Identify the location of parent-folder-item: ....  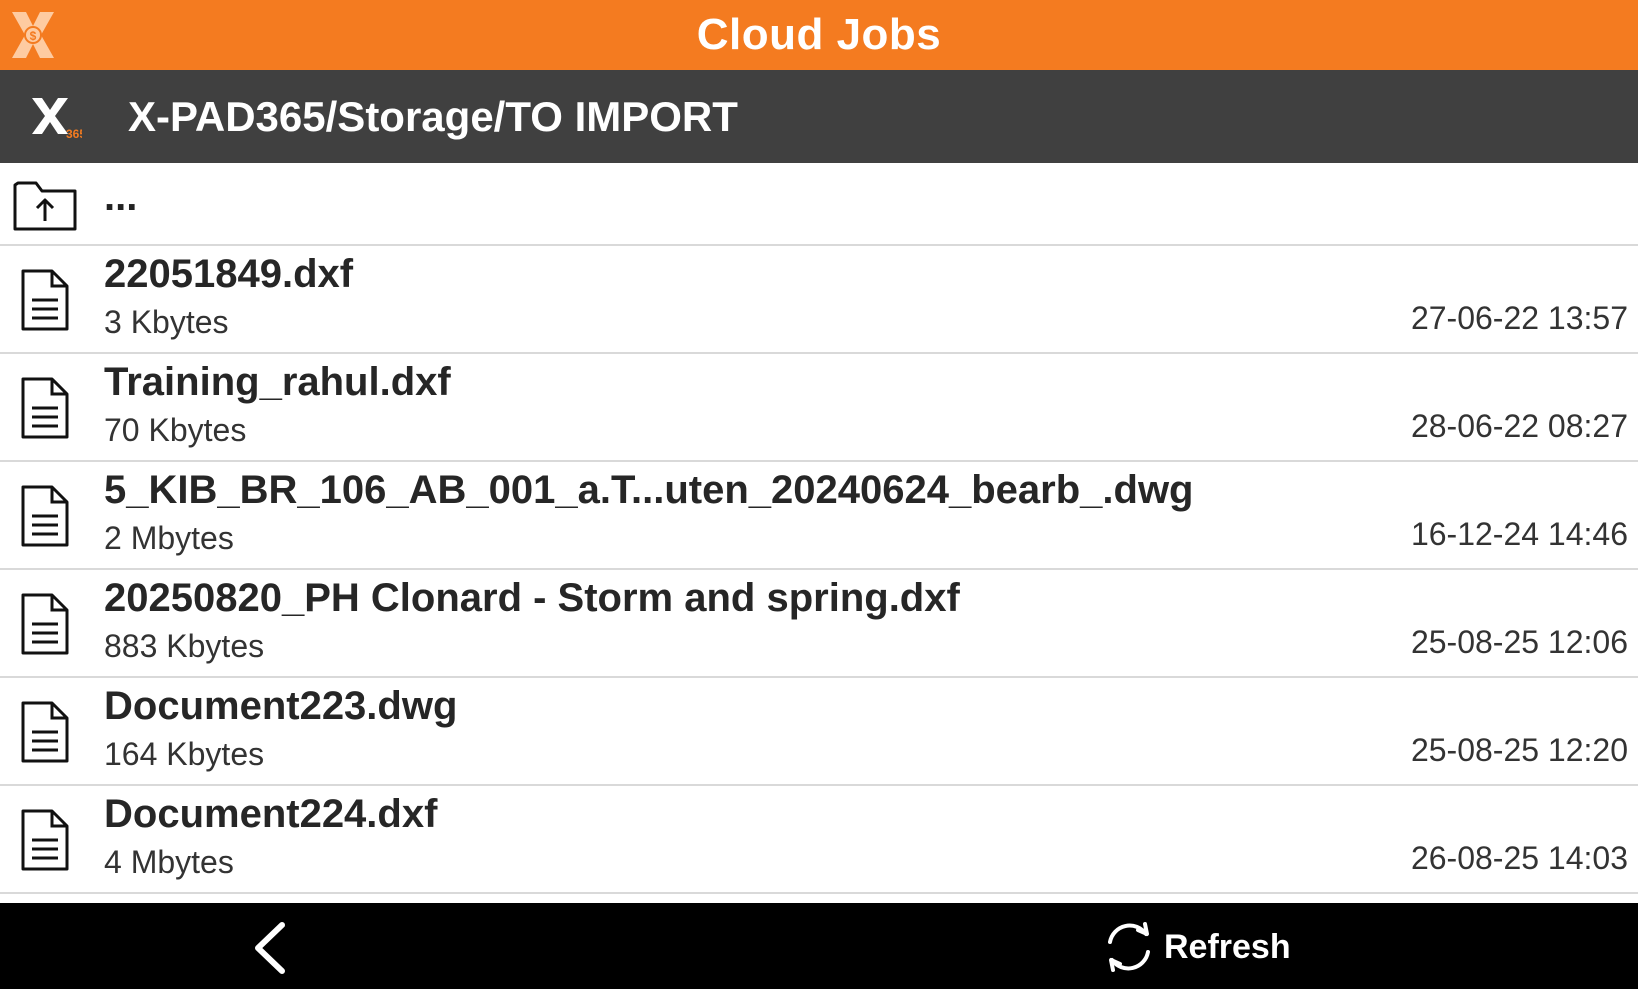
(819, 204).